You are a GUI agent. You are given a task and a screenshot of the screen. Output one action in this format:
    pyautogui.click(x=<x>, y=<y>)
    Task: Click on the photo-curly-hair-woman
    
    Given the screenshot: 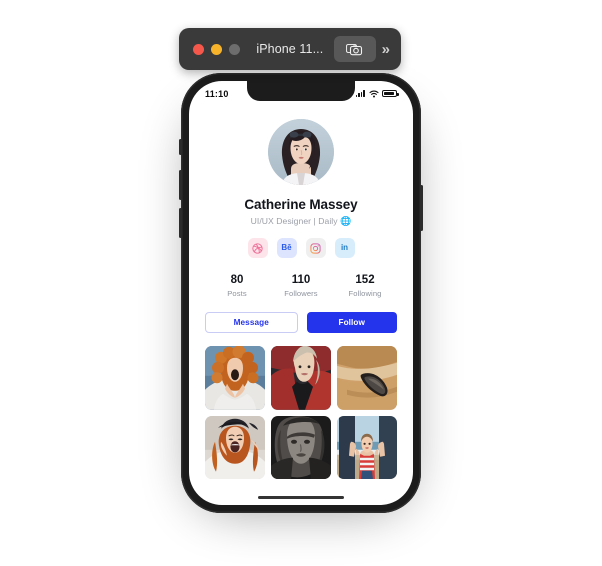 What is the action you would take?
    pyautogui.click(x=235, y=378)
    